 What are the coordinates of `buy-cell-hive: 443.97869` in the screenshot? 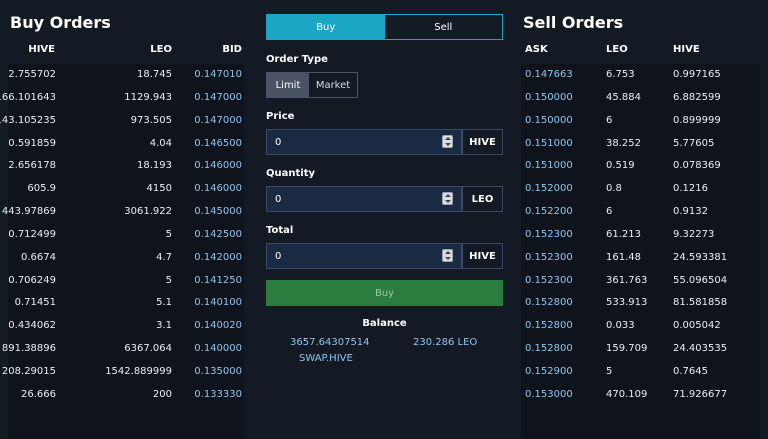 It's located at (28, 212).